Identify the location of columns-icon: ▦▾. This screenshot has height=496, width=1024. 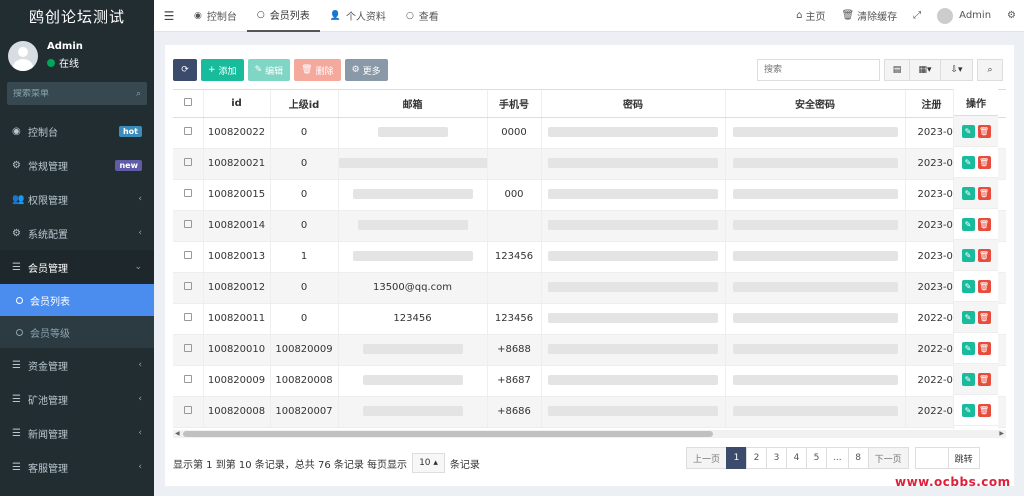
(925, 70).